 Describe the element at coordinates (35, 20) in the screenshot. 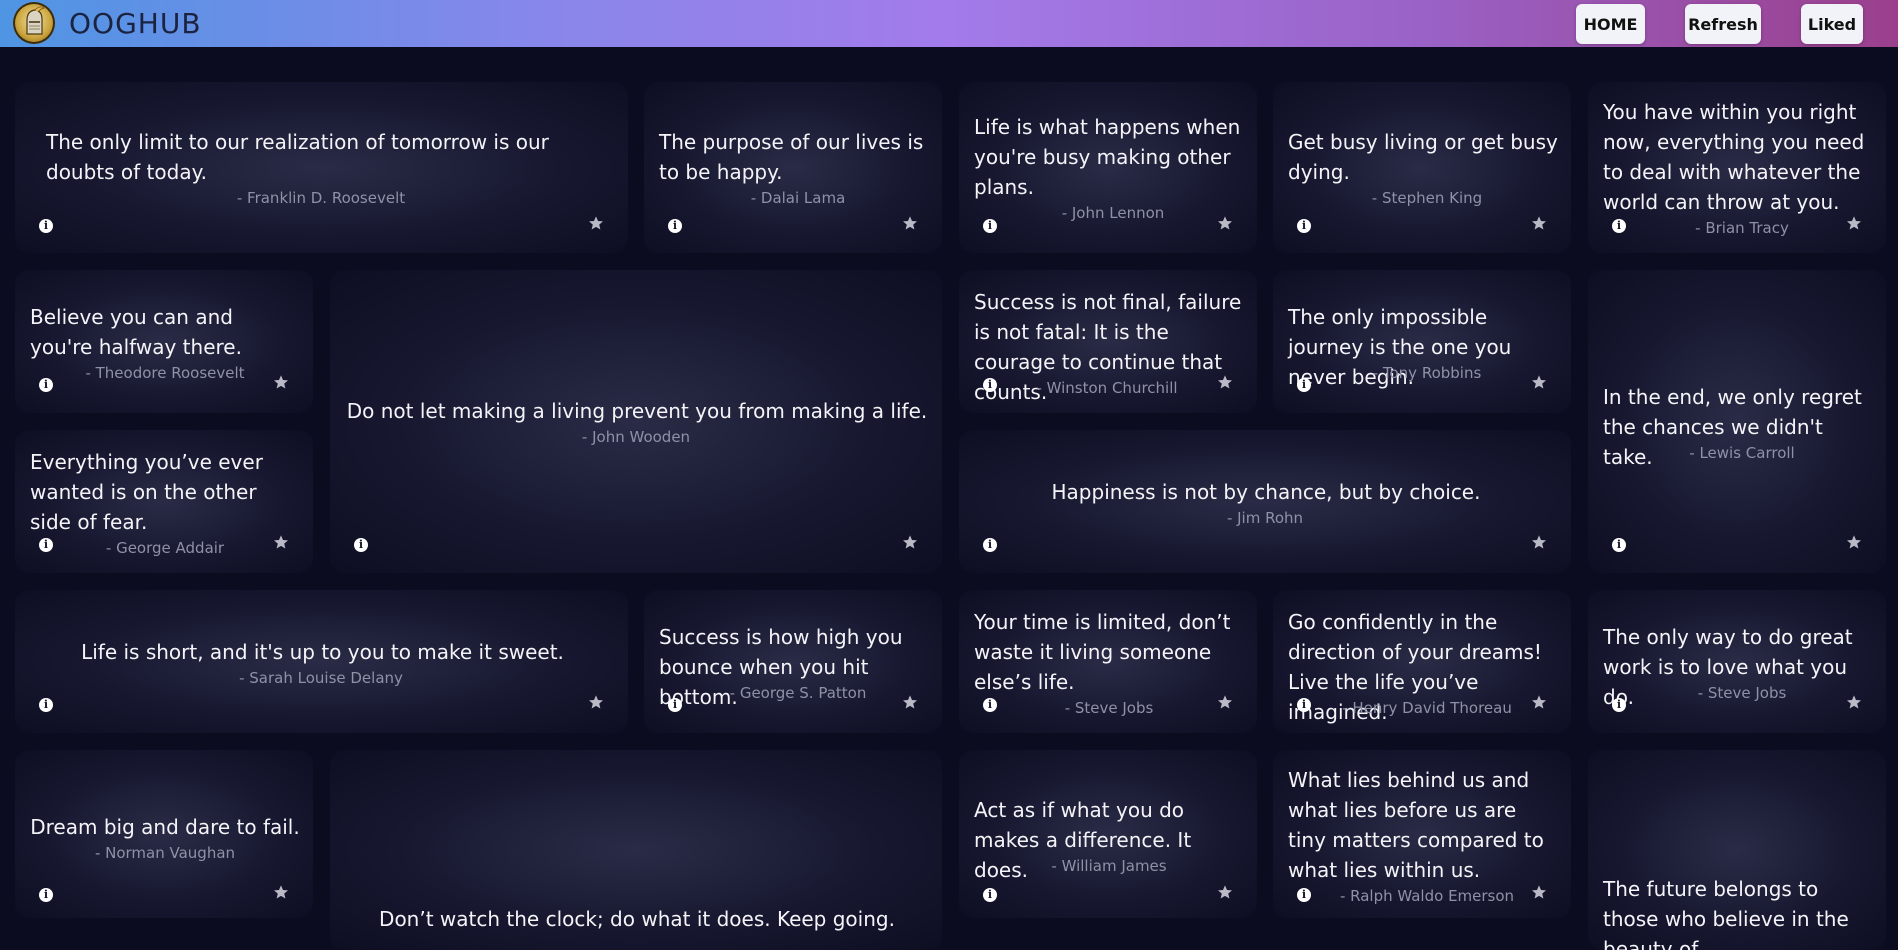

I see `knight-helmet-logo-icon` at that location.